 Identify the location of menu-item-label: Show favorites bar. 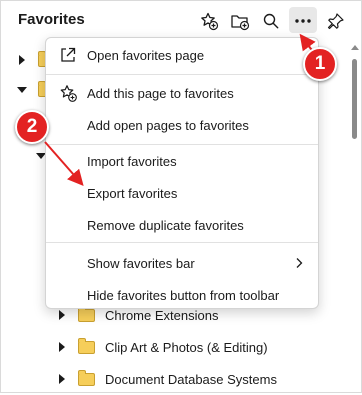
(141, 263).